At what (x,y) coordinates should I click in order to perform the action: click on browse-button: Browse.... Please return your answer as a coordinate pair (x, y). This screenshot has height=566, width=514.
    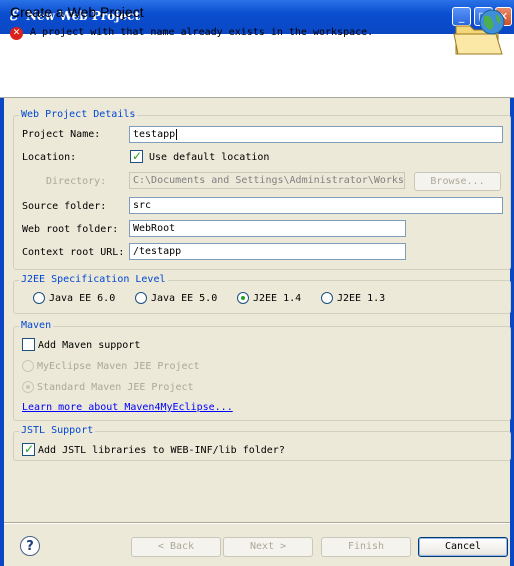
    Looking at the image, I should click on (457, 181).